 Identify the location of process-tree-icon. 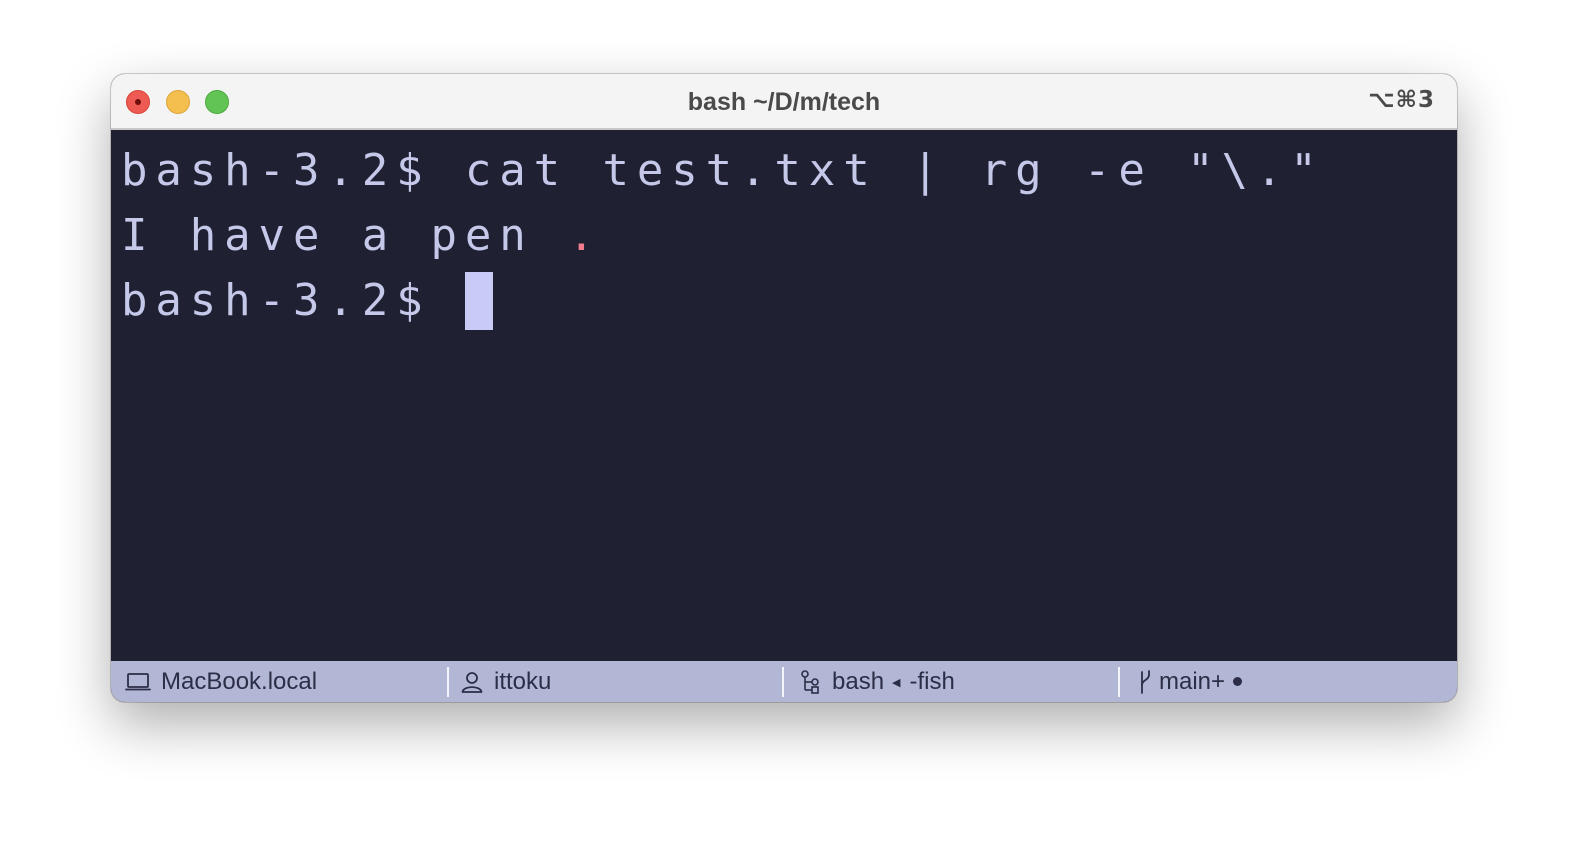
(811, 681).